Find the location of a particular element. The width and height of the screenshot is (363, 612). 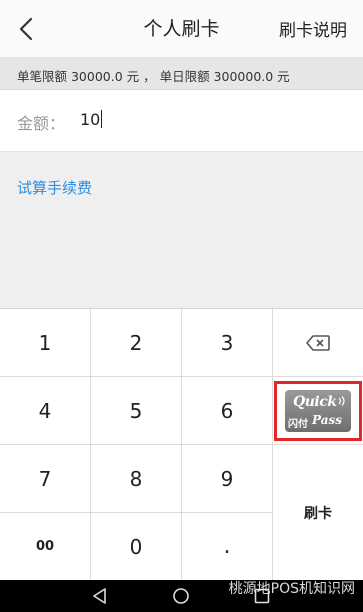

nav-back-icon is located at coordinates (100, 596).